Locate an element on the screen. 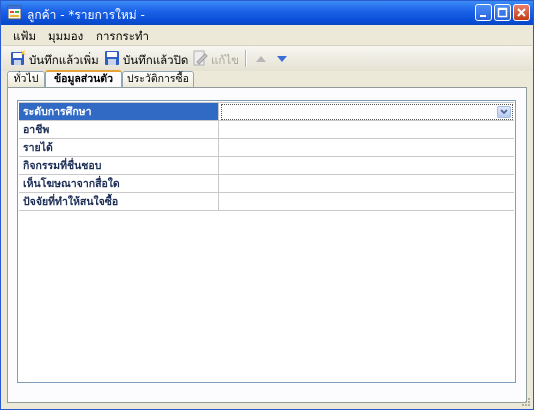 Image resolution: width=534 pixels, height=410 pixels. save-and-close-label: บันทึกแล้วปิด is located at coordinates (156, 60).